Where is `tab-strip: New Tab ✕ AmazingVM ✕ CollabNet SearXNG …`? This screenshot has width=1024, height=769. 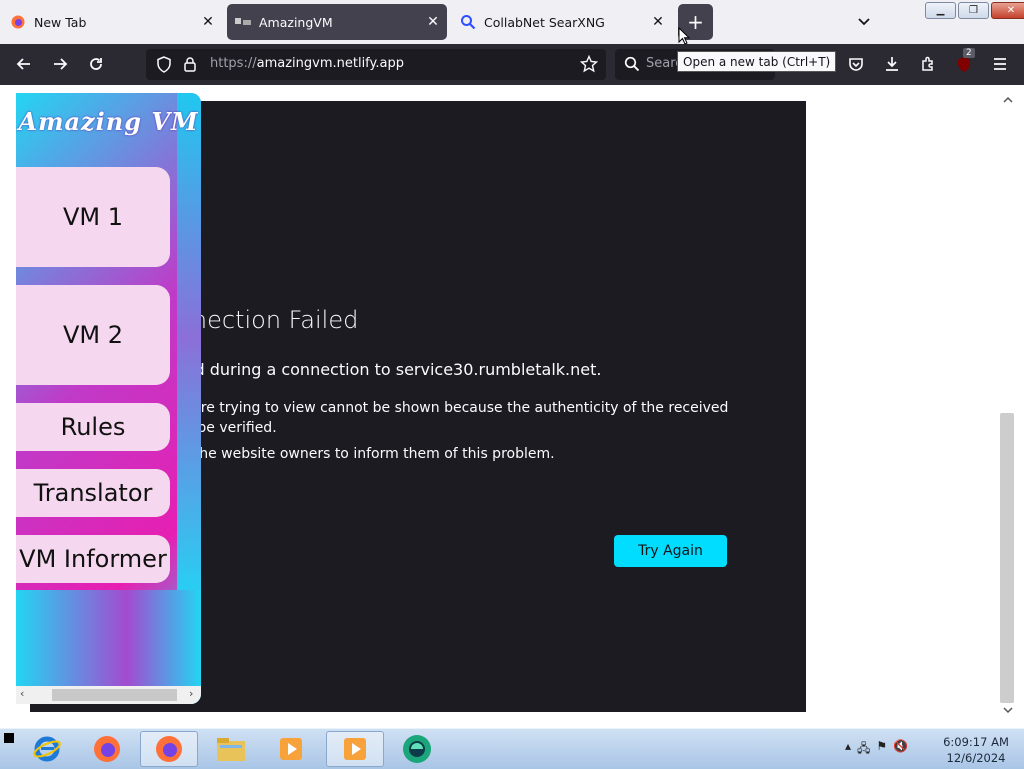 tab-strip: New Tab ✕ AmazingVM ✕ CollabNet SearXNG … is located at coordinates (512, 22).